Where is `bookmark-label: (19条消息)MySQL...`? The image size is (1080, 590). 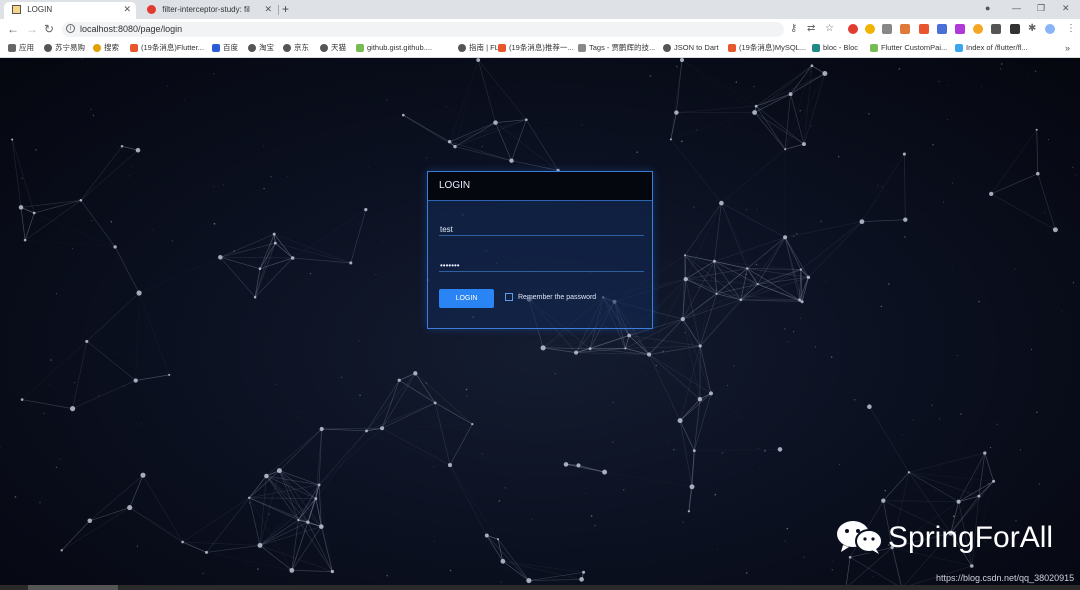
bookmark-label: (19条消息)MySQL... is located at coordinates (773, 47).